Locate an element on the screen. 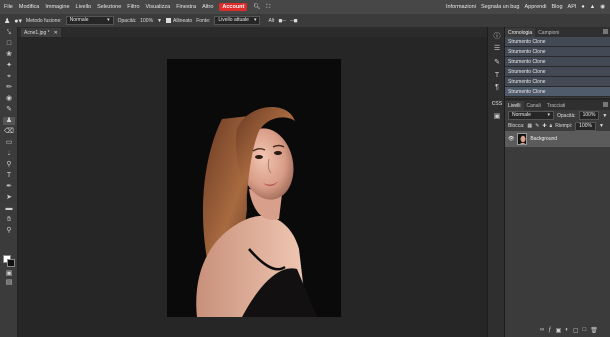 The height and width of the screenshot is (337, 610). menu-file: File is located at coordinates (8, 7).